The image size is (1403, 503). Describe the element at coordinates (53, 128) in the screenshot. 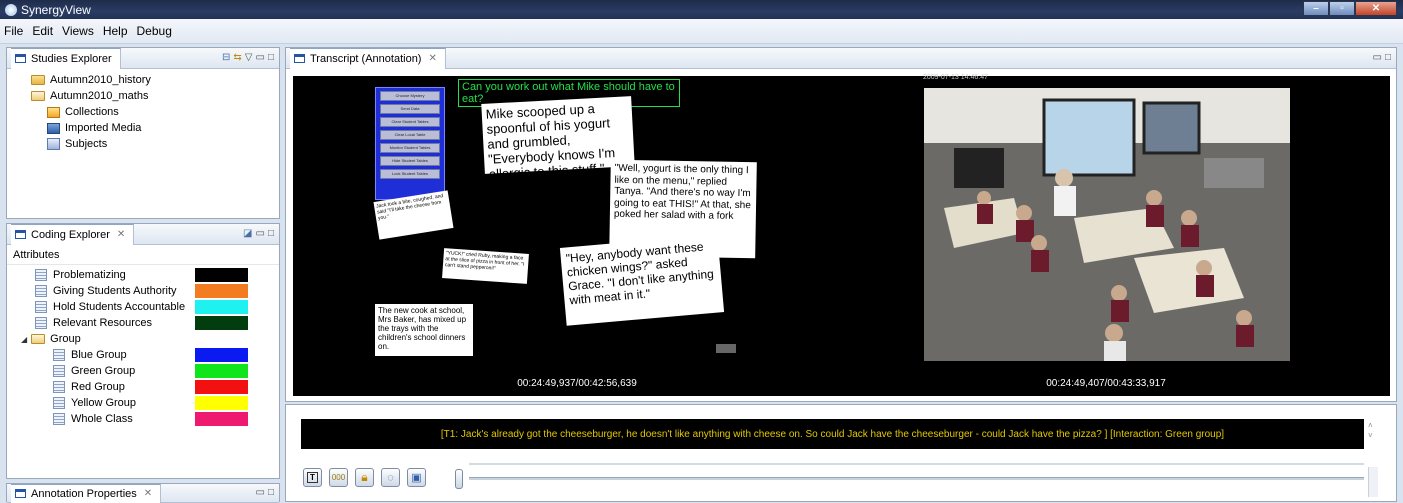

I see `media-icon` at that location.